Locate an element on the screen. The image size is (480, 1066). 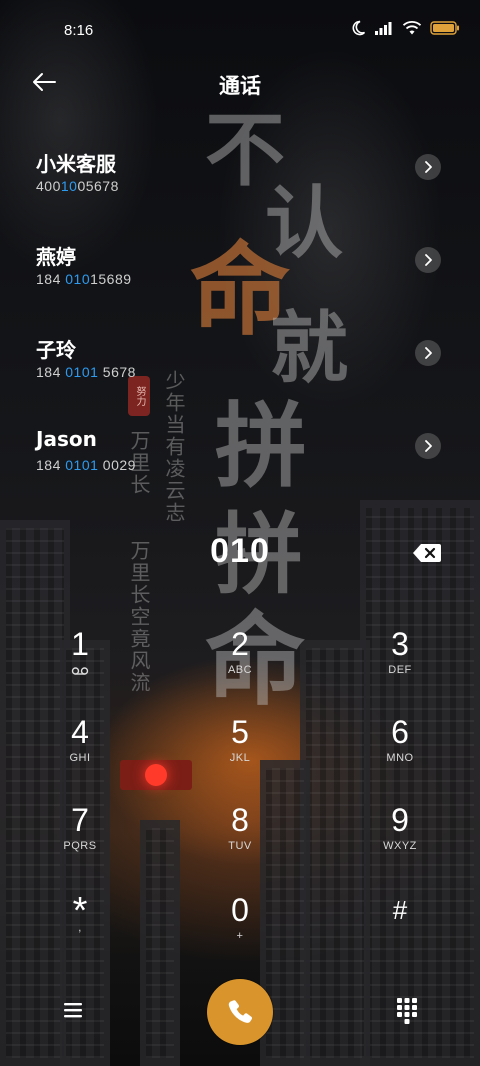
backspace-icon is located at coordinates (427, 553).